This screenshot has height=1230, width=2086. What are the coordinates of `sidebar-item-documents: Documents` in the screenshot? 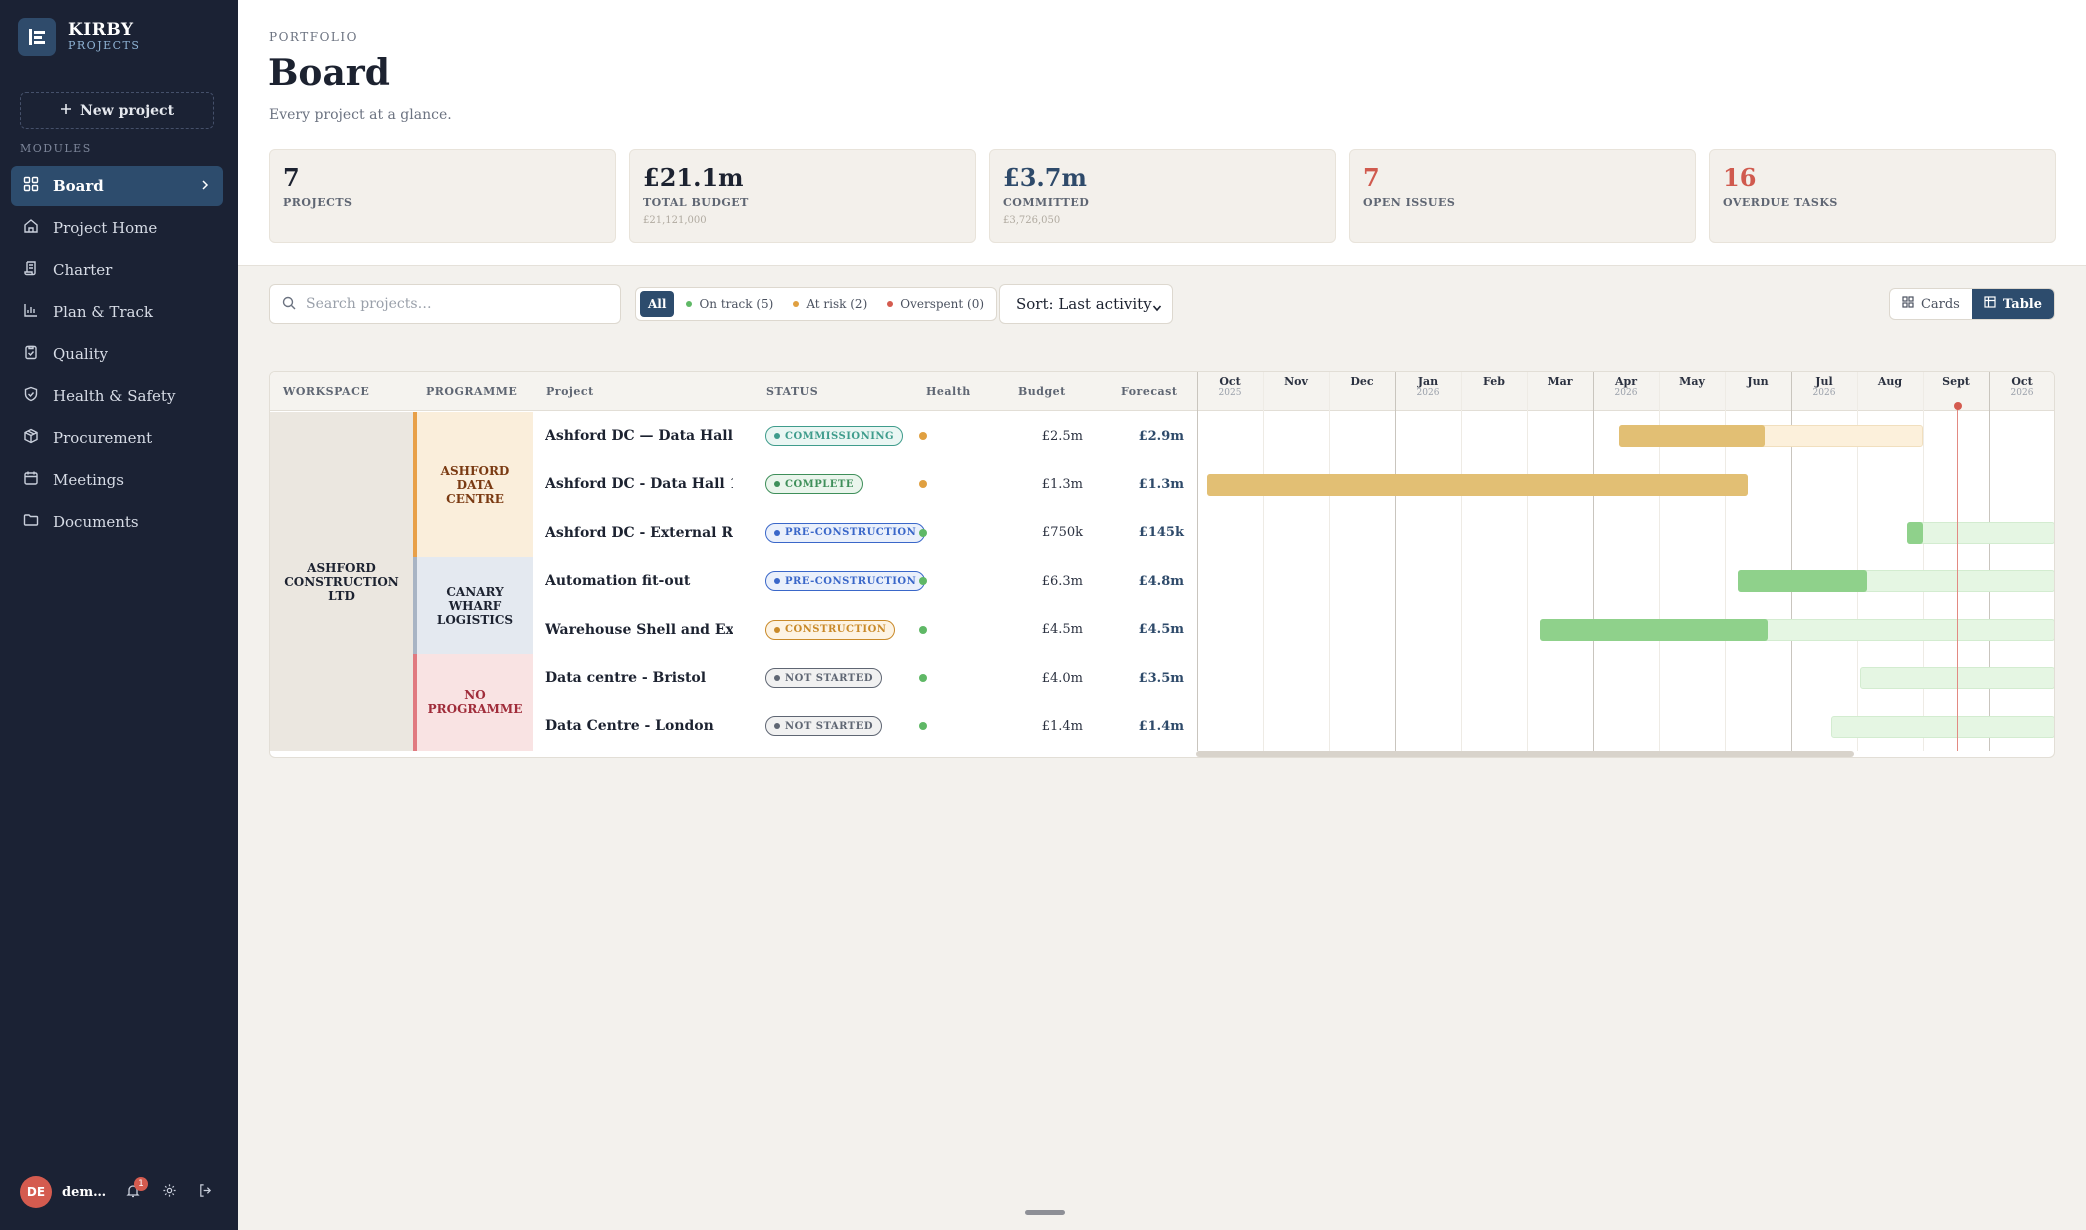 It's located at (117, 522).